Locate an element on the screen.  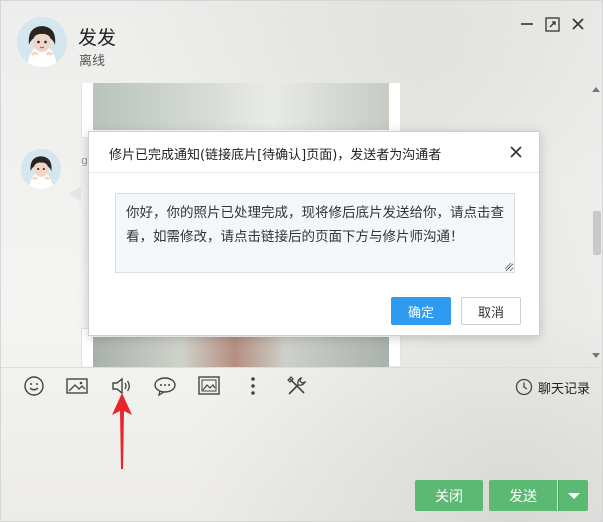
confirm-button: 确定 is located at coordinates (421, 311).